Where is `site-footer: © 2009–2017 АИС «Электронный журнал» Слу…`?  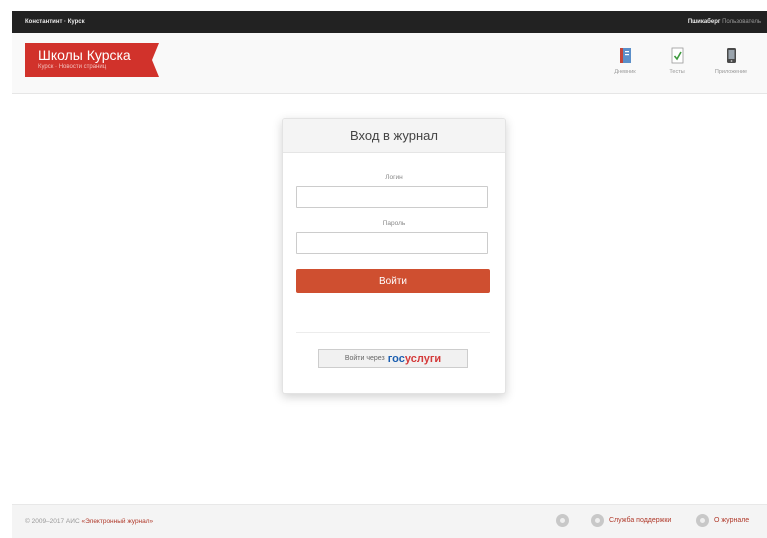 site-footer: © 2009–2017 АИС «Электронный журнал» Слу… is located at coordinates (389, 521).